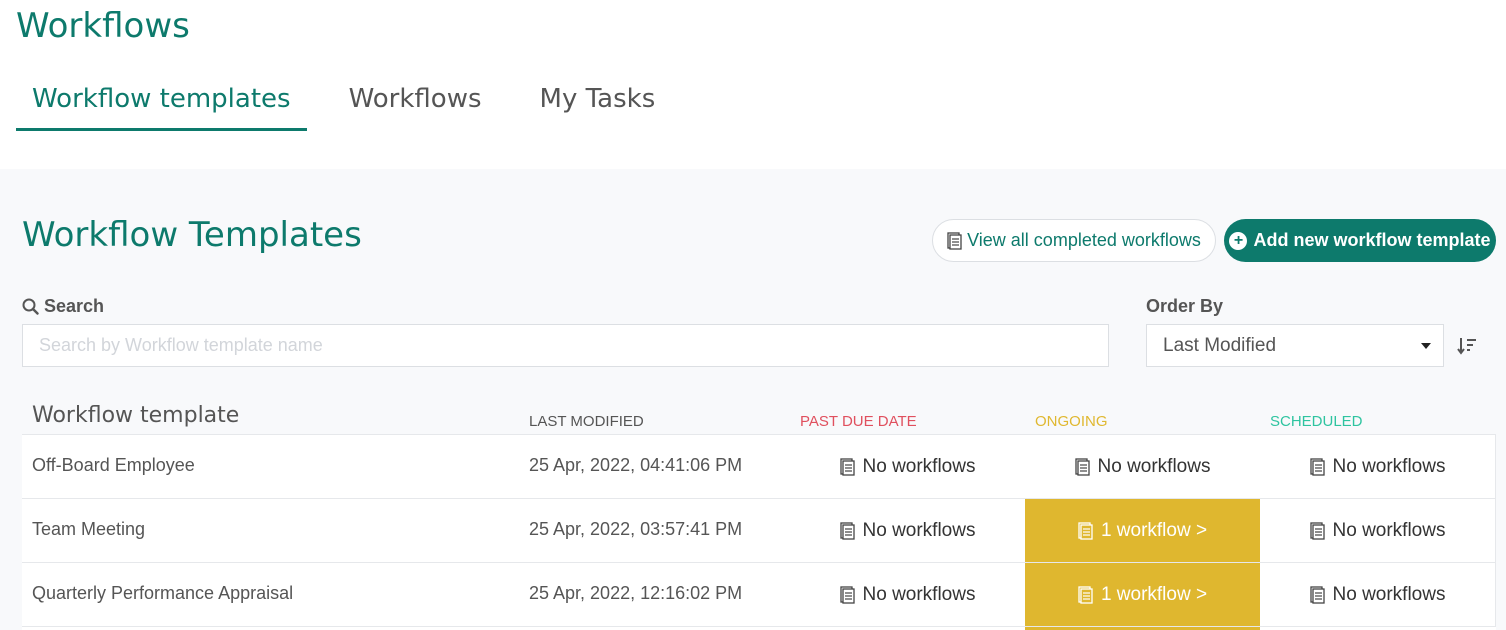 Image resolution: width=1506 pixels, height=630 pixels. What do you see at coordinates (113, 465) in the screenshot?
I see `template-name-link: Off-Board Employee` at bounding box center [113, 465].